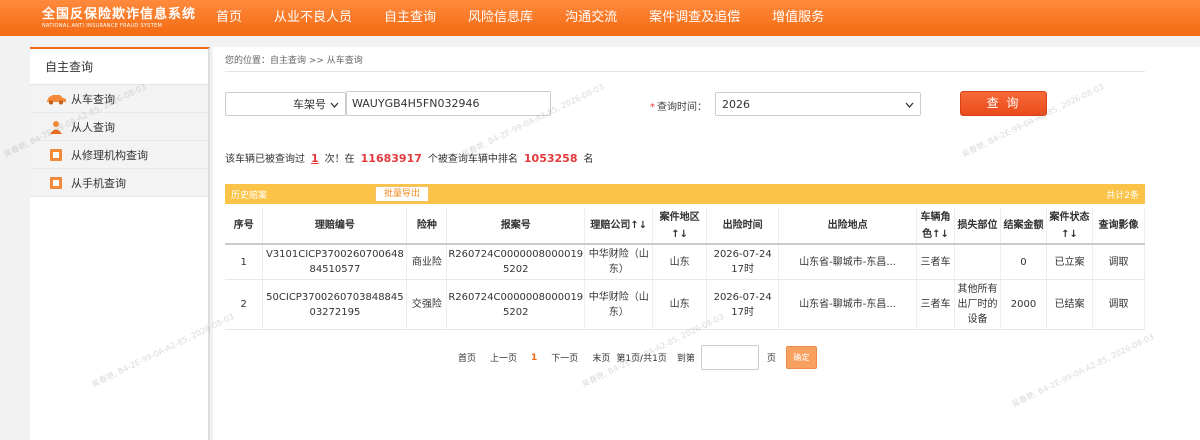  I want to click on cell-region: 山东, so click(680, 304).